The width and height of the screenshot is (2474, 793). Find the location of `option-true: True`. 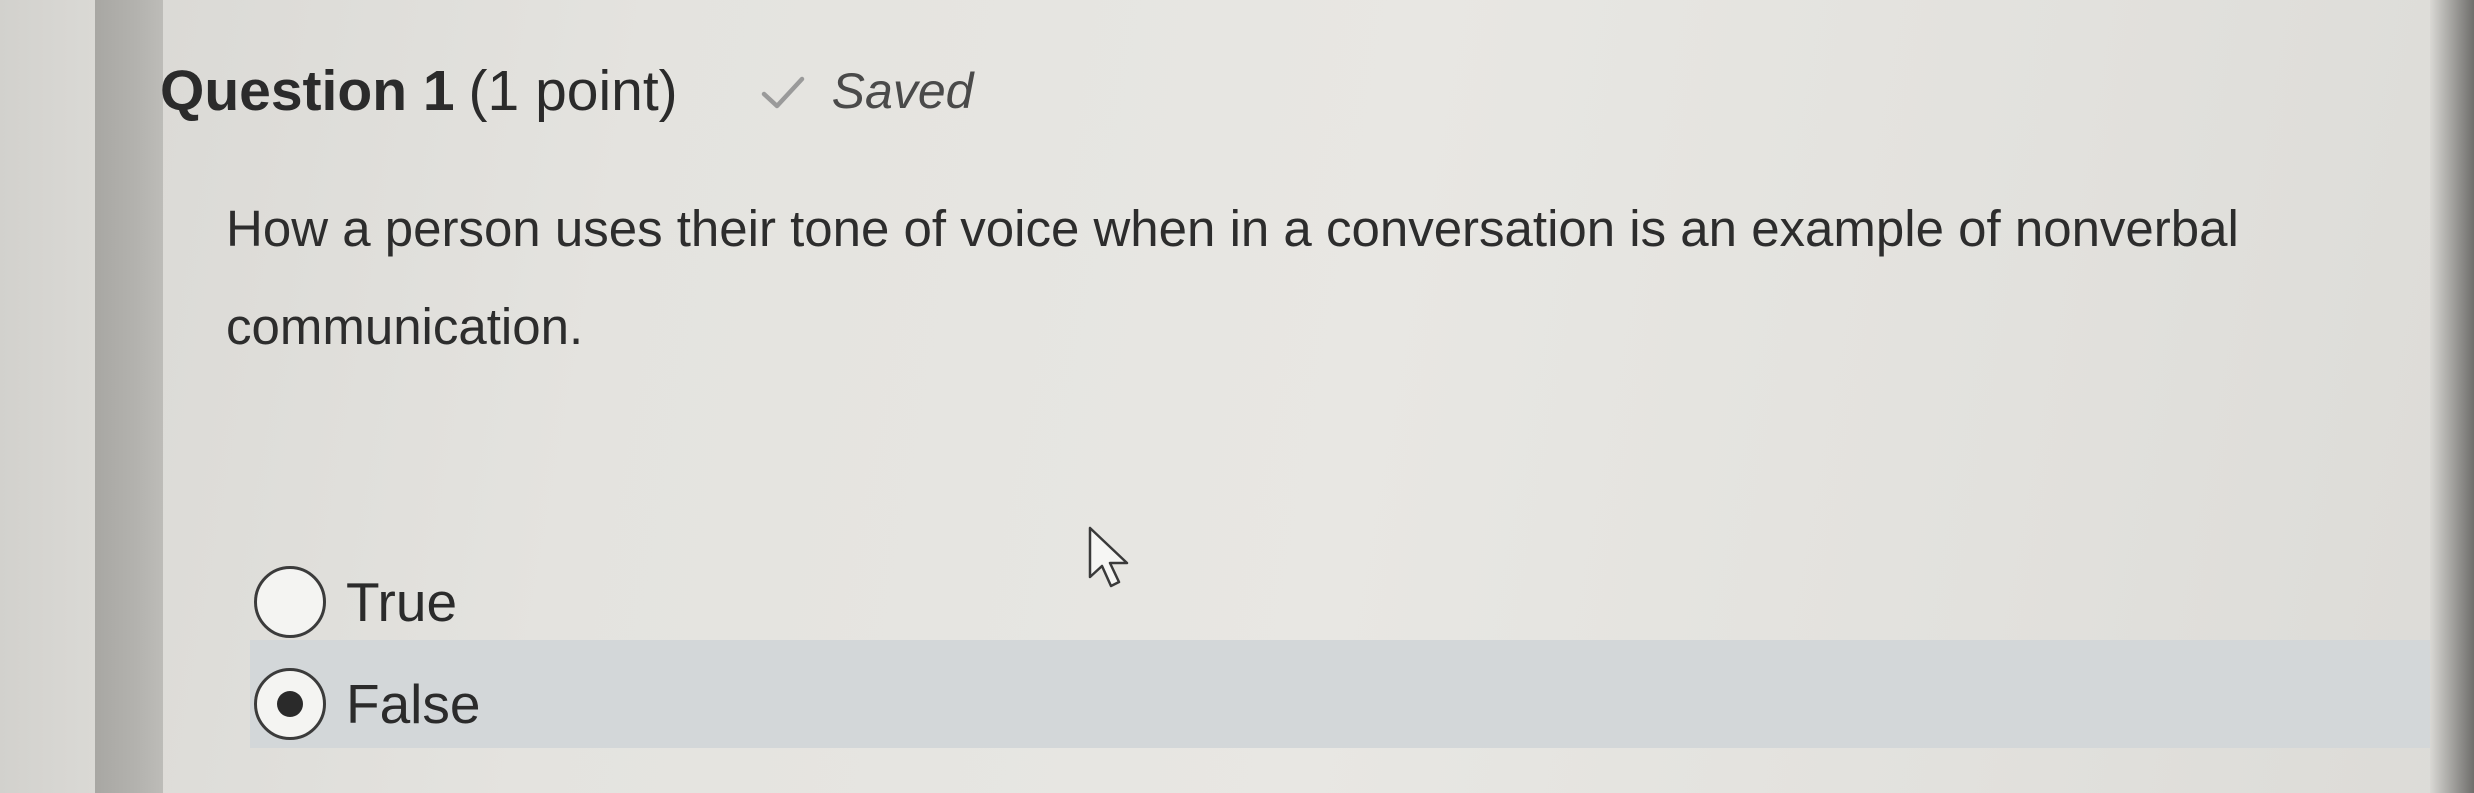

option-true: True is located at coordinates (355, 602).